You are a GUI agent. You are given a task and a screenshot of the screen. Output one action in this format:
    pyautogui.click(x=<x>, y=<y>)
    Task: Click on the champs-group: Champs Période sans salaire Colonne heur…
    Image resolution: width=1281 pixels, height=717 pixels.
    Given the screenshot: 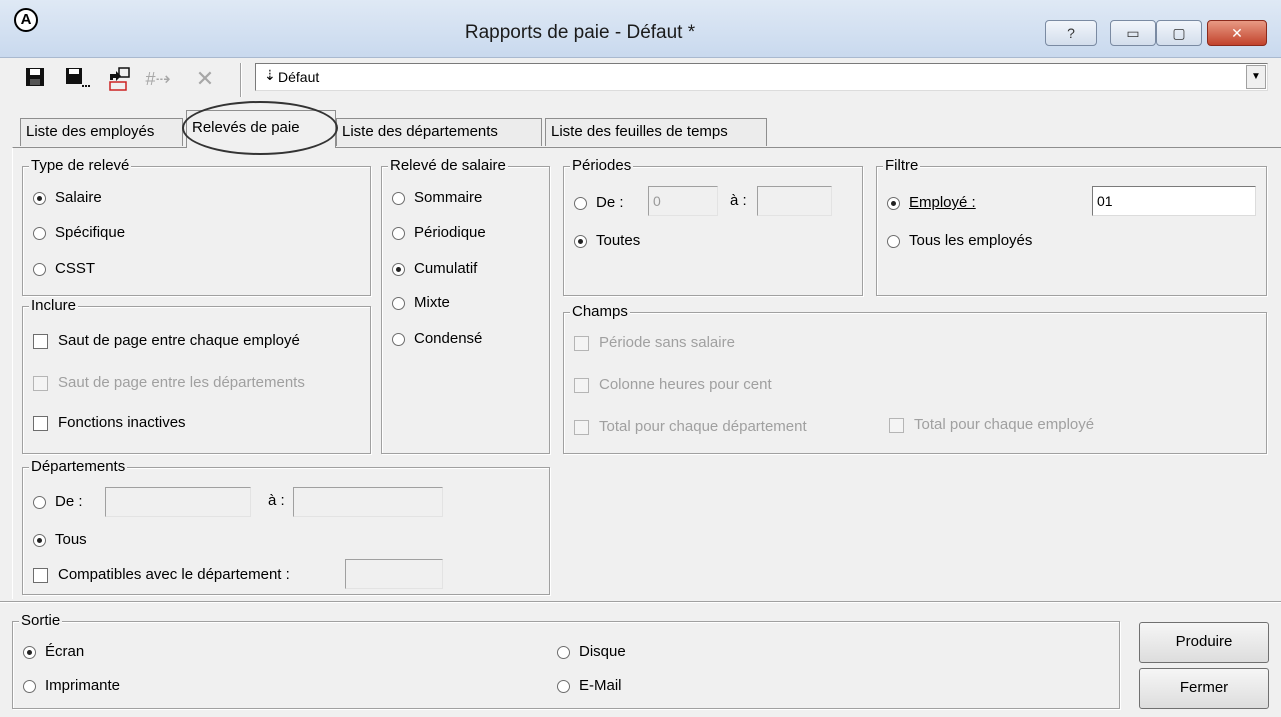 What is the action you would take?
    pyautogui.click(x=915, y=378)
    